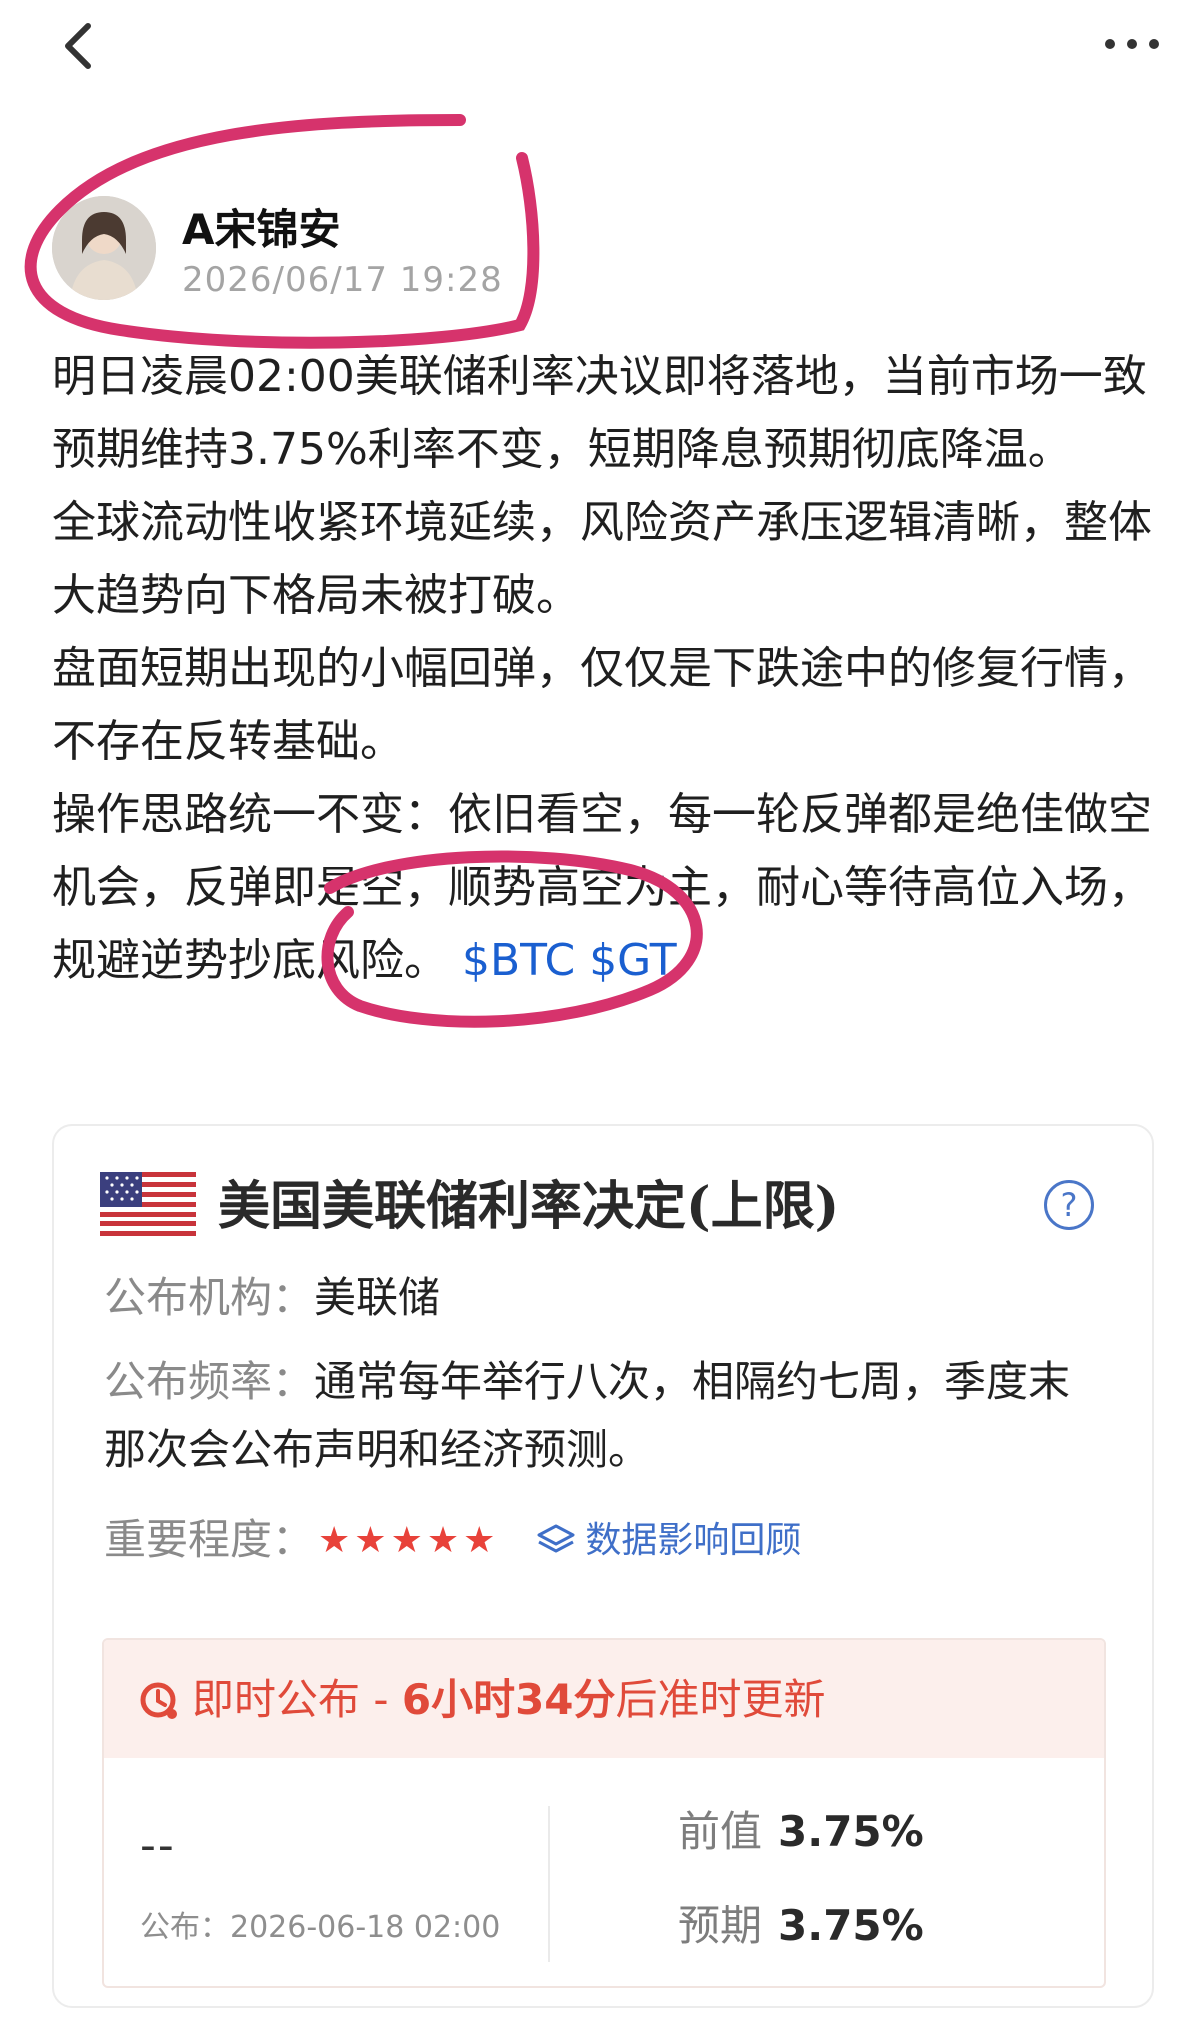 The image size is (1200, 2019). What do you see at coordinates (602, 705) in the screenshot?
I see `post-paragraph: 盘面短期出现的小幅回弹，仅仅是下跌途中的修复行情，不存在反转基础。` at bounding box center [602, 705].